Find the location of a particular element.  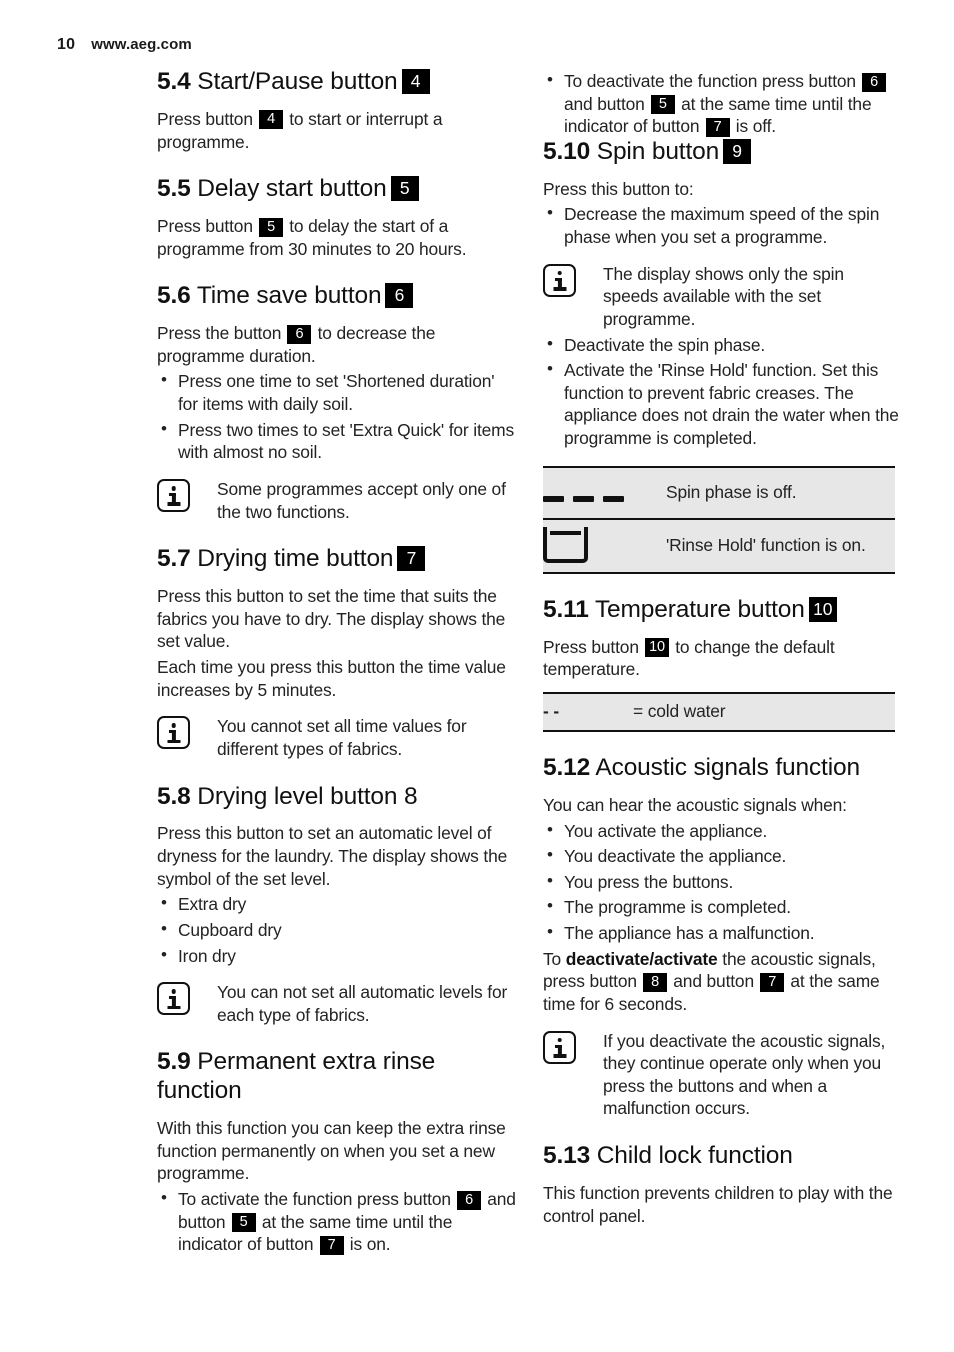

list-item: The appliance has a malfunction. is located at coordinates (723, 933).